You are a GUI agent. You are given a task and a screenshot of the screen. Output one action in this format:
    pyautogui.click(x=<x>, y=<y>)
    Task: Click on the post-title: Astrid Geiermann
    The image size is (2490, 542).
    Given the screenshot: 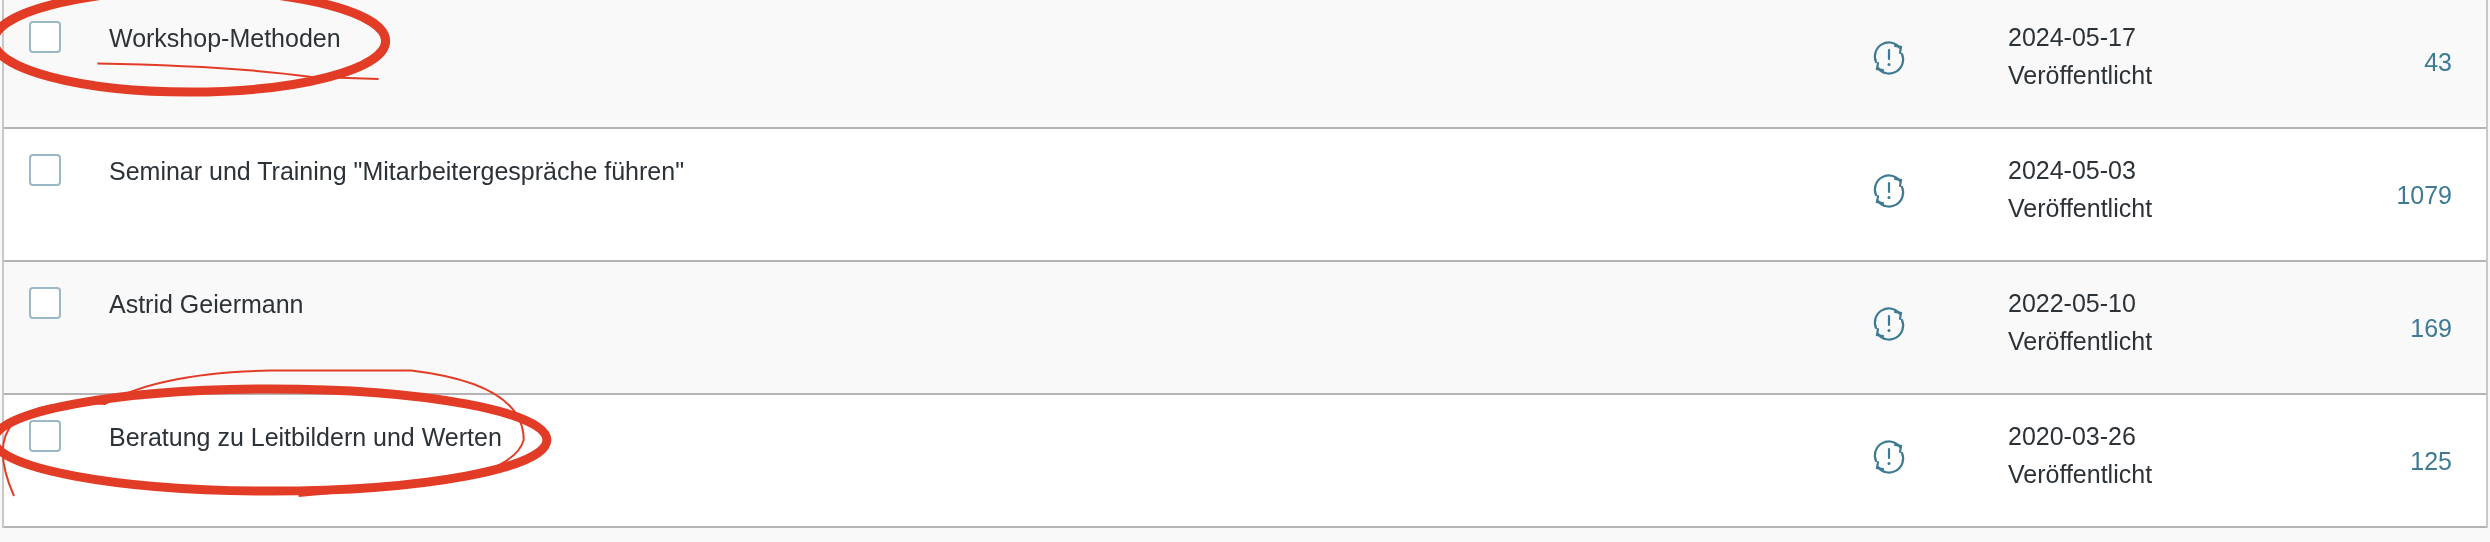 What is the action you would take?
    pyautogui.click(x=206, y=304)
    